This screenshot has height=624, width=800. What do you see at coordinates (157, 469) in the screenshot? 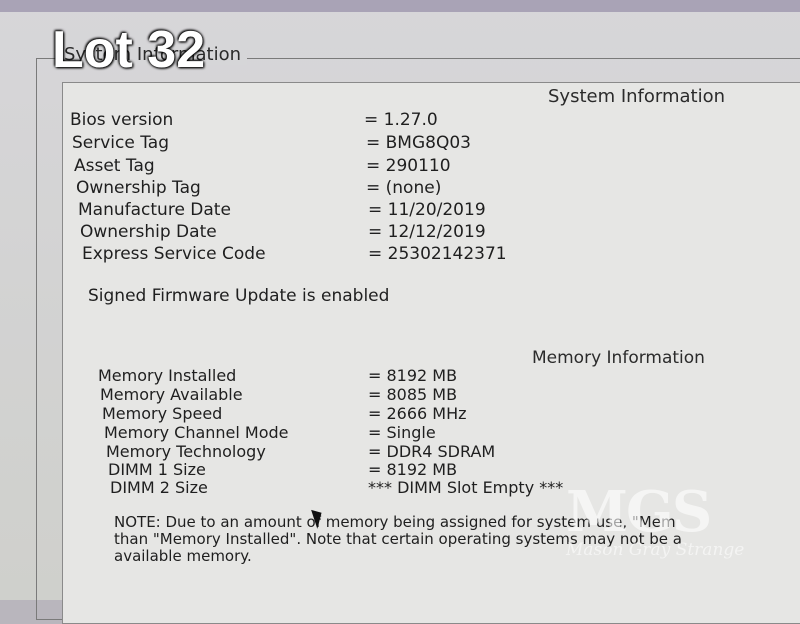
I see `row-label: DIMM 1 Size` at bounding box center [157, 469].